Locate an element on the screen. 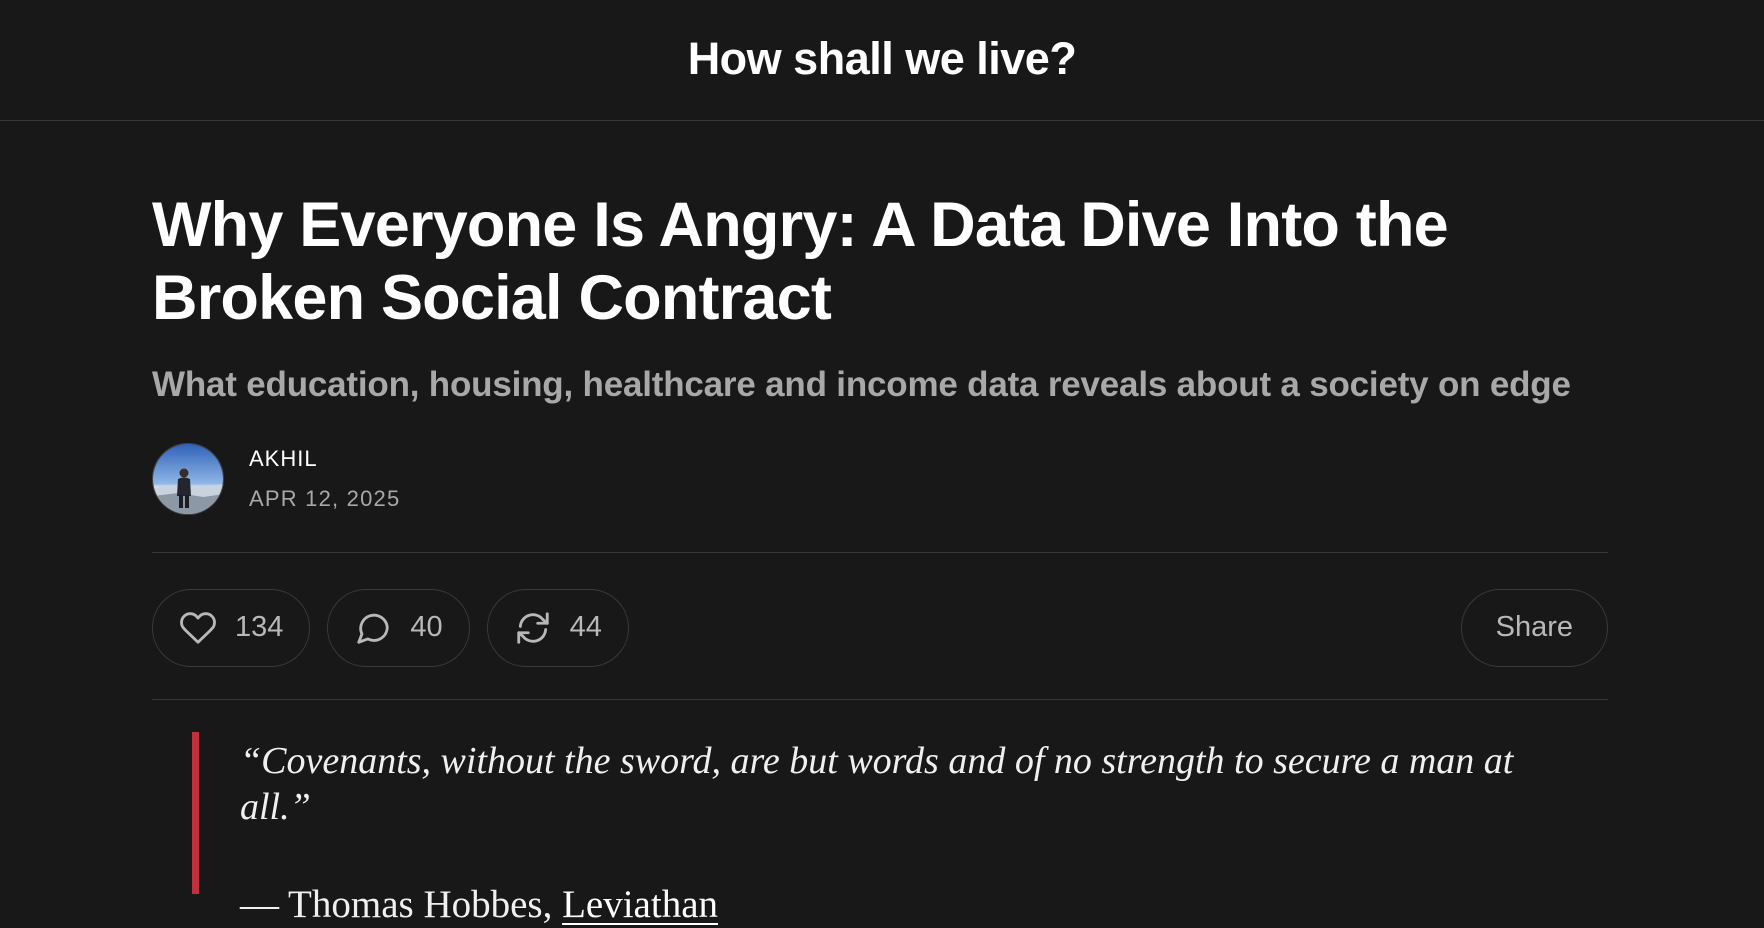  heart-icon is located at coordinates (198, 628).